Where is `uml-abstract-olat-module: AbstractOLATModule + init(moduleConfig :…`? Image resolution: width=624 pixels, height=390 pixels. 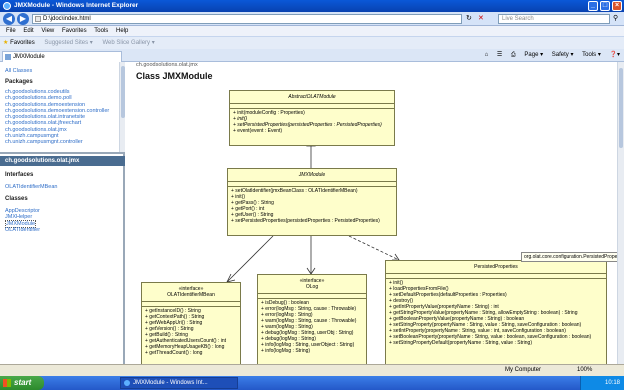 uml-abstract-olat-module: AbstractOLATModule + init(moduleConfig :… is located at coordinates (312, 118).